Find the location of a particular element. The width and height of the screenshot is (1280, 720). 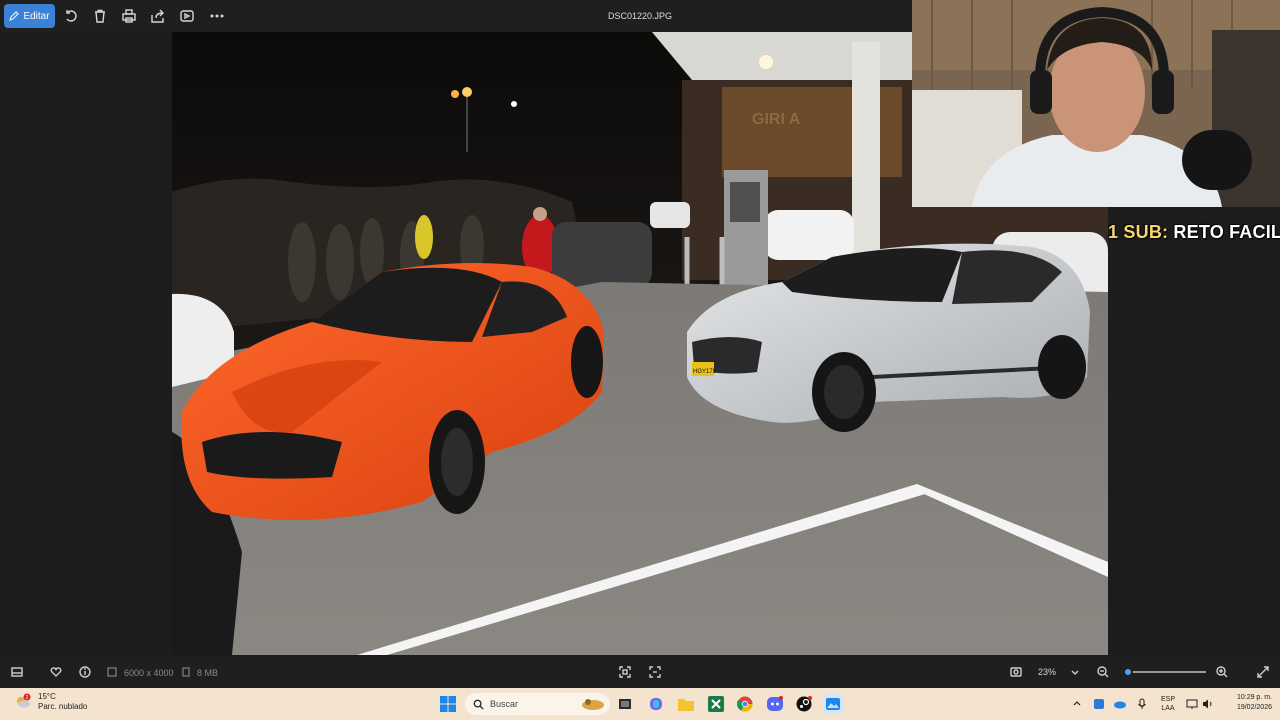

taskbar-search-box: Buscar is located at coordinates (537, 704).